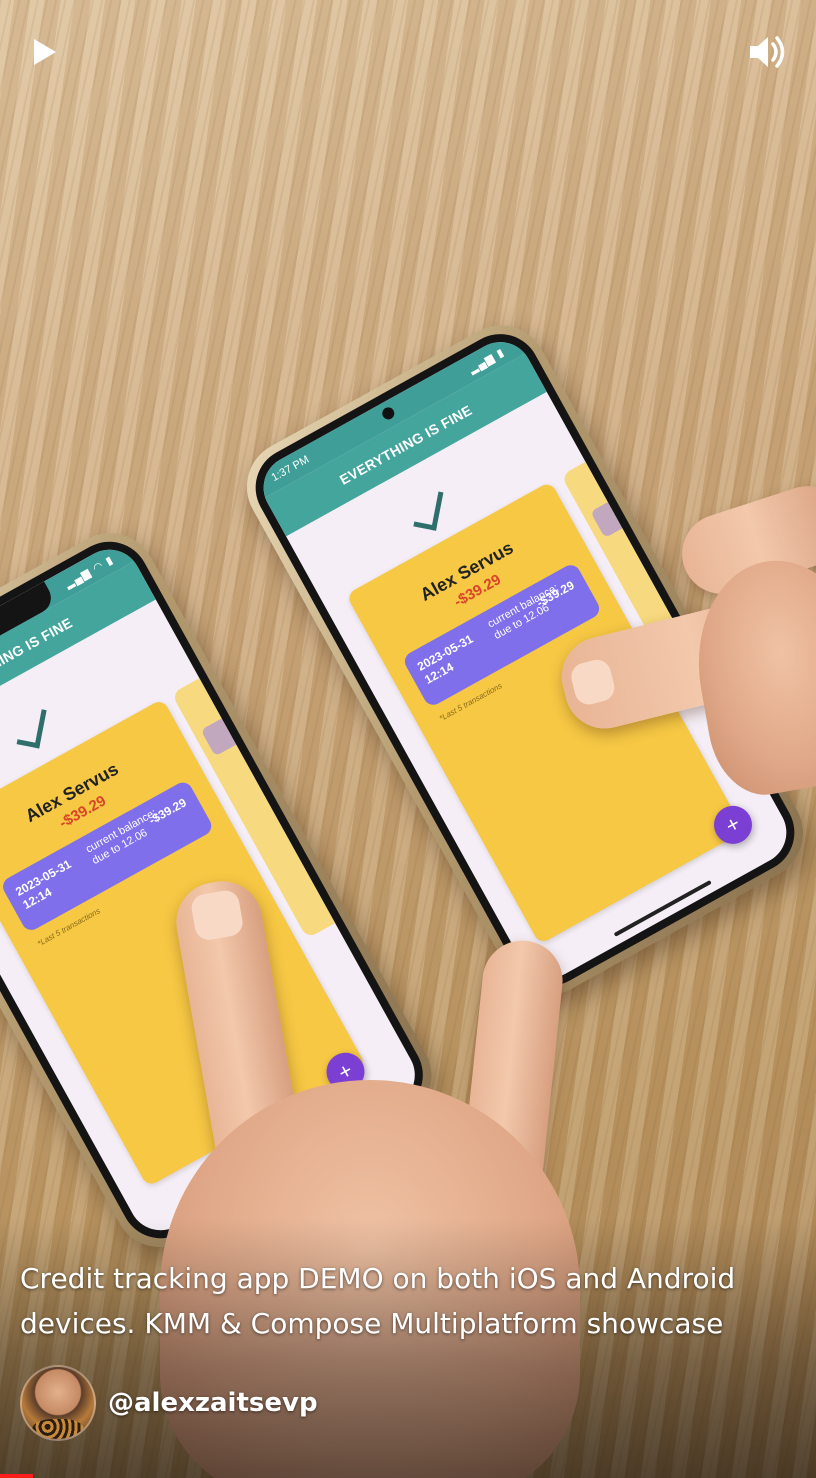 Image resolution: width=816 pixels, height=1478 pixels. I want to click on channel-handle: @alexzaitsevp, so click(213, 1403).